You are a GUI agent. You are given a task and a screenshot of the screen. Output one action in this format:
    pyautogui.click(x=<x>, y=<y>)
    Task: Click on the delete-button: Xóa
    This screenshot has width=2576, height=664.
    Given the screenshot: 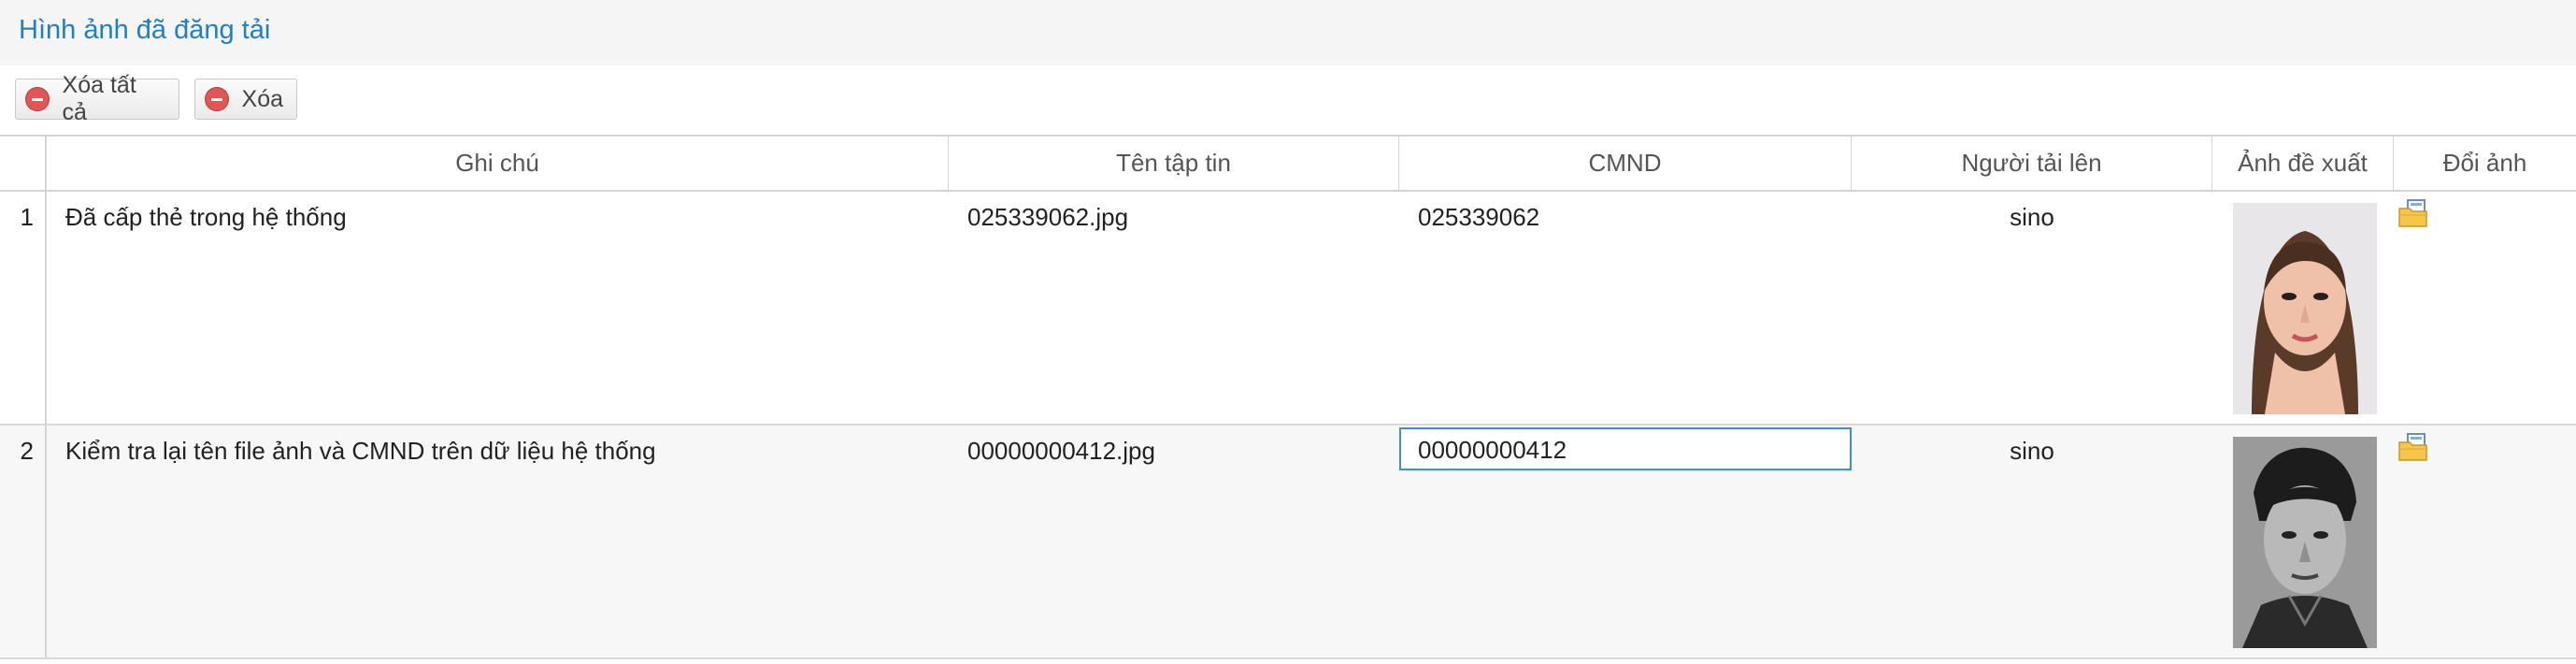 What is the action you would take?
    pyautogui.click(x=245, y=99)
    